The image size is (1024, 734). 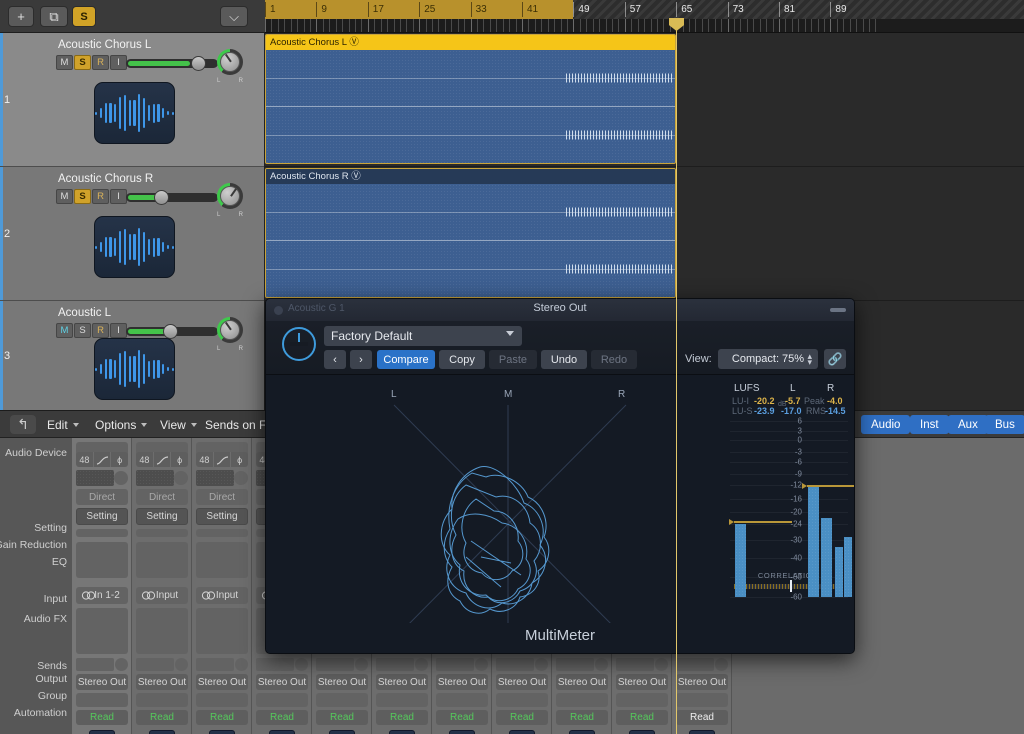 I want to click on arrange-lane-1: Acoustic Chorus L Ⓥ, so click(x=644, y=100).